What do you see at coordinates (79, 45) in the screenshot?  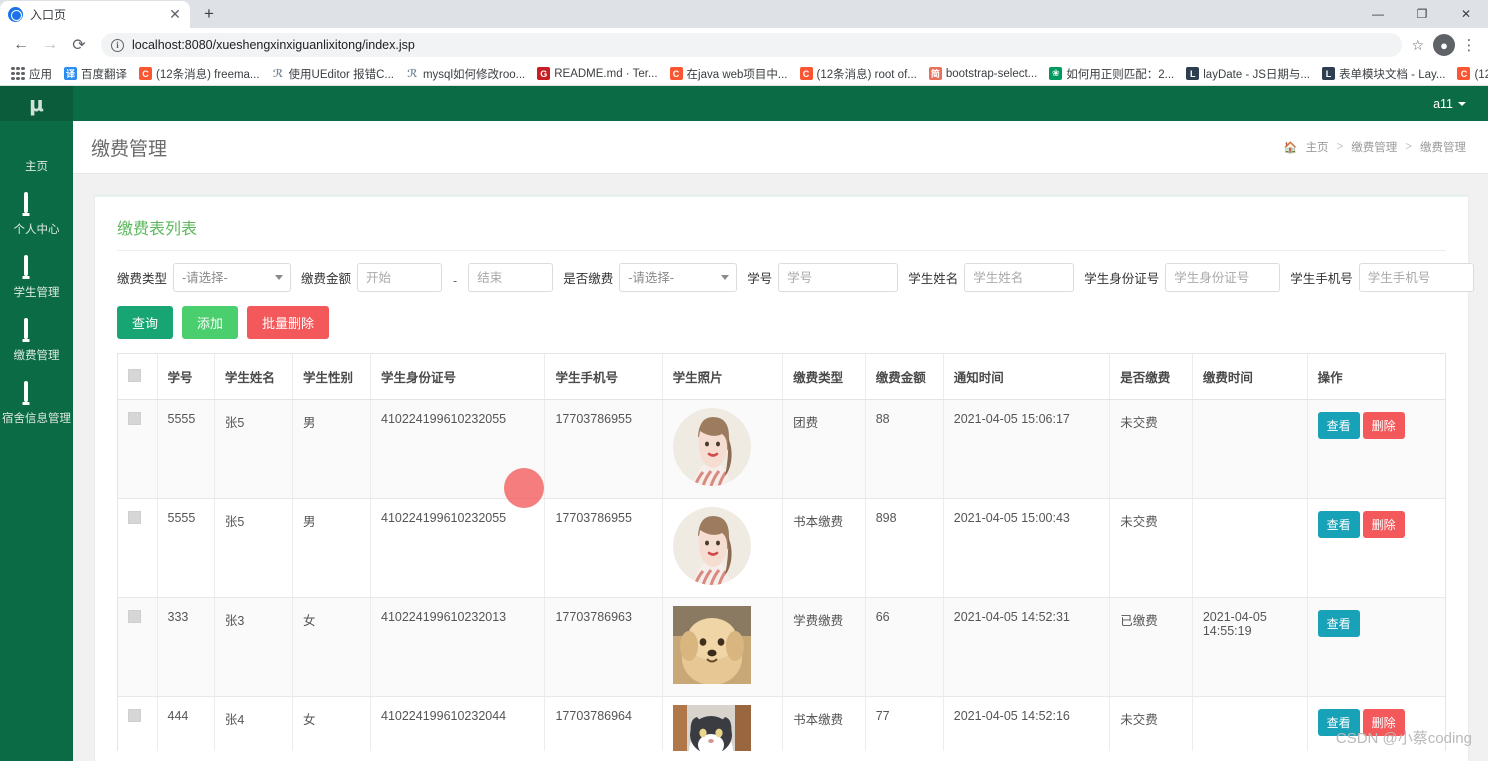 I see `reload-icon: ⟳` at bounding box center [79, 45].